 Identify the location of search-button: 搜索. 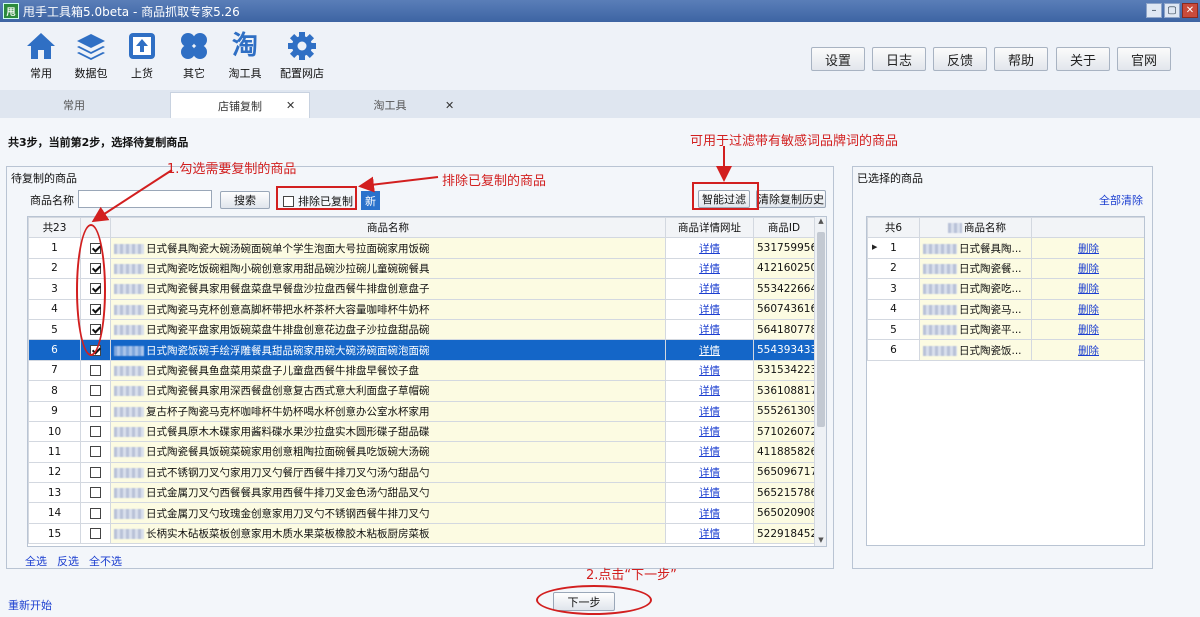
(245, 200).